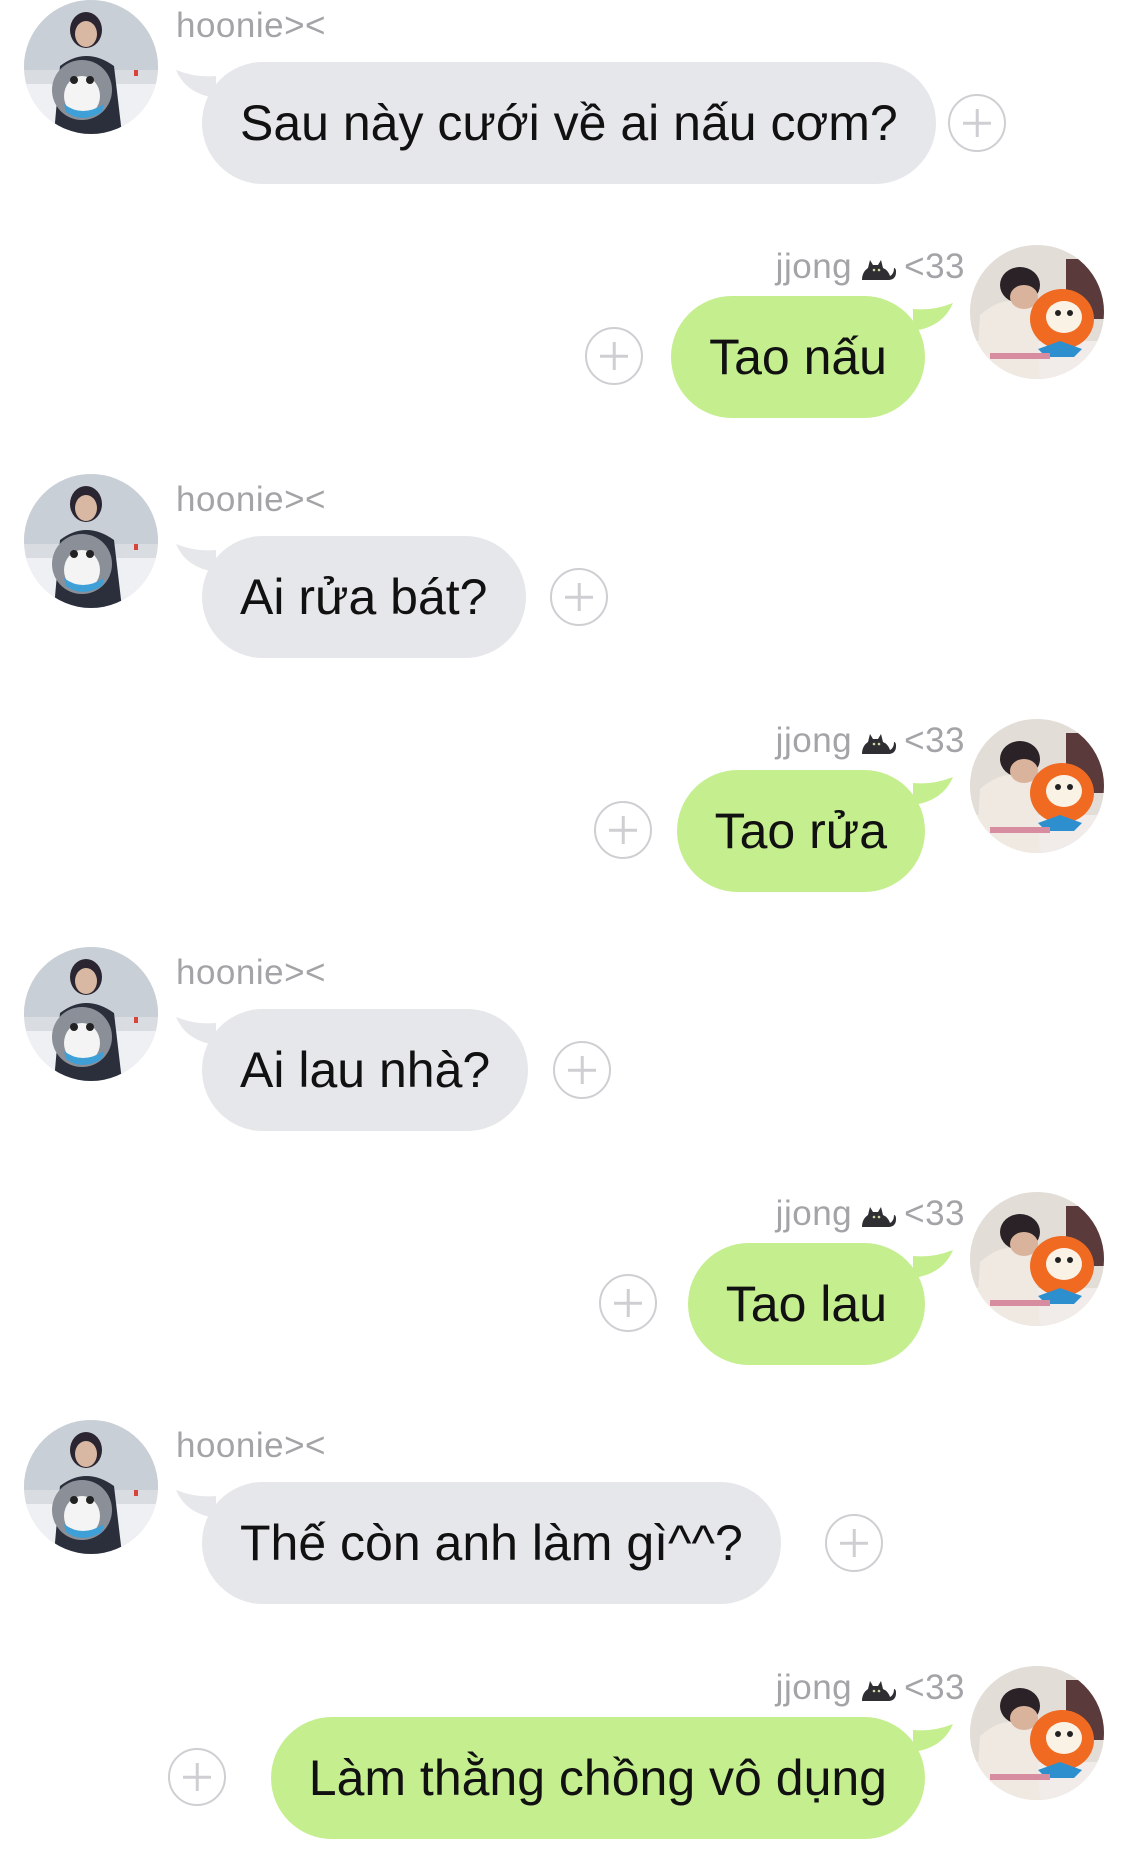  What do you see at coordinates (365, 1070) in the screenshot?
I see `message-bubble: Ai lau nhà?` at bounding box center [365, 1070].